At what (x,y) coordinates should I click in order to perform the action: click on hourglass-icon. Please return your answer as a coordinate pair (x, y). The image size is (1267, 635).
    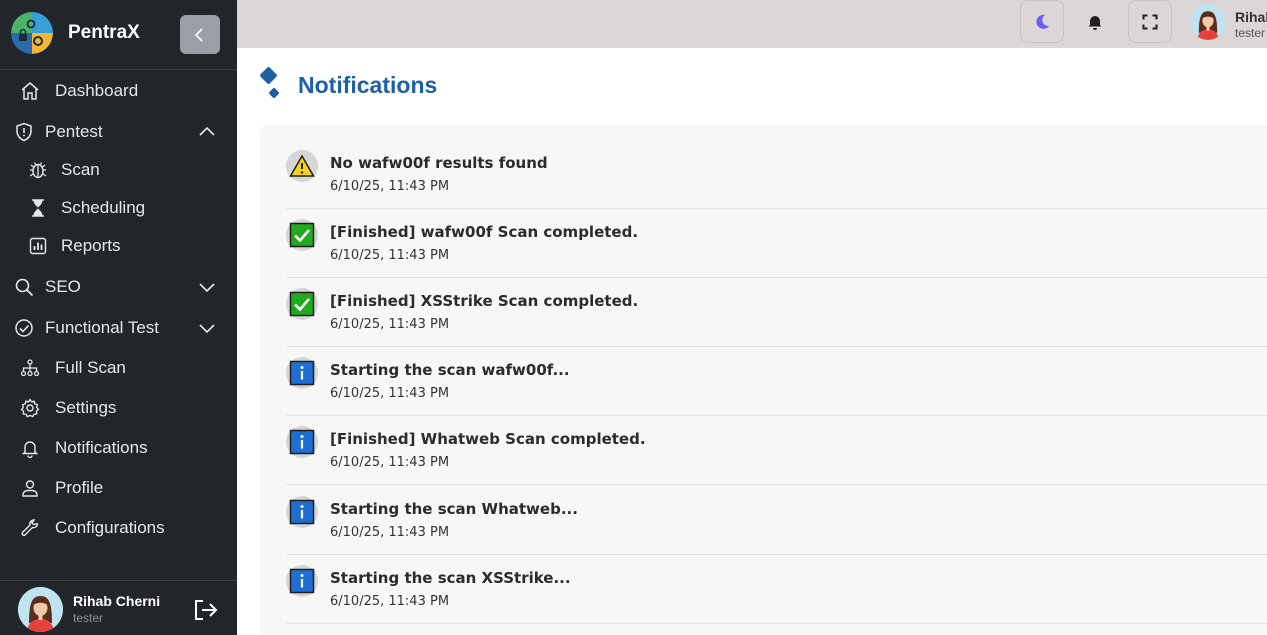
    Looking at the image, I should click on (38, 208).